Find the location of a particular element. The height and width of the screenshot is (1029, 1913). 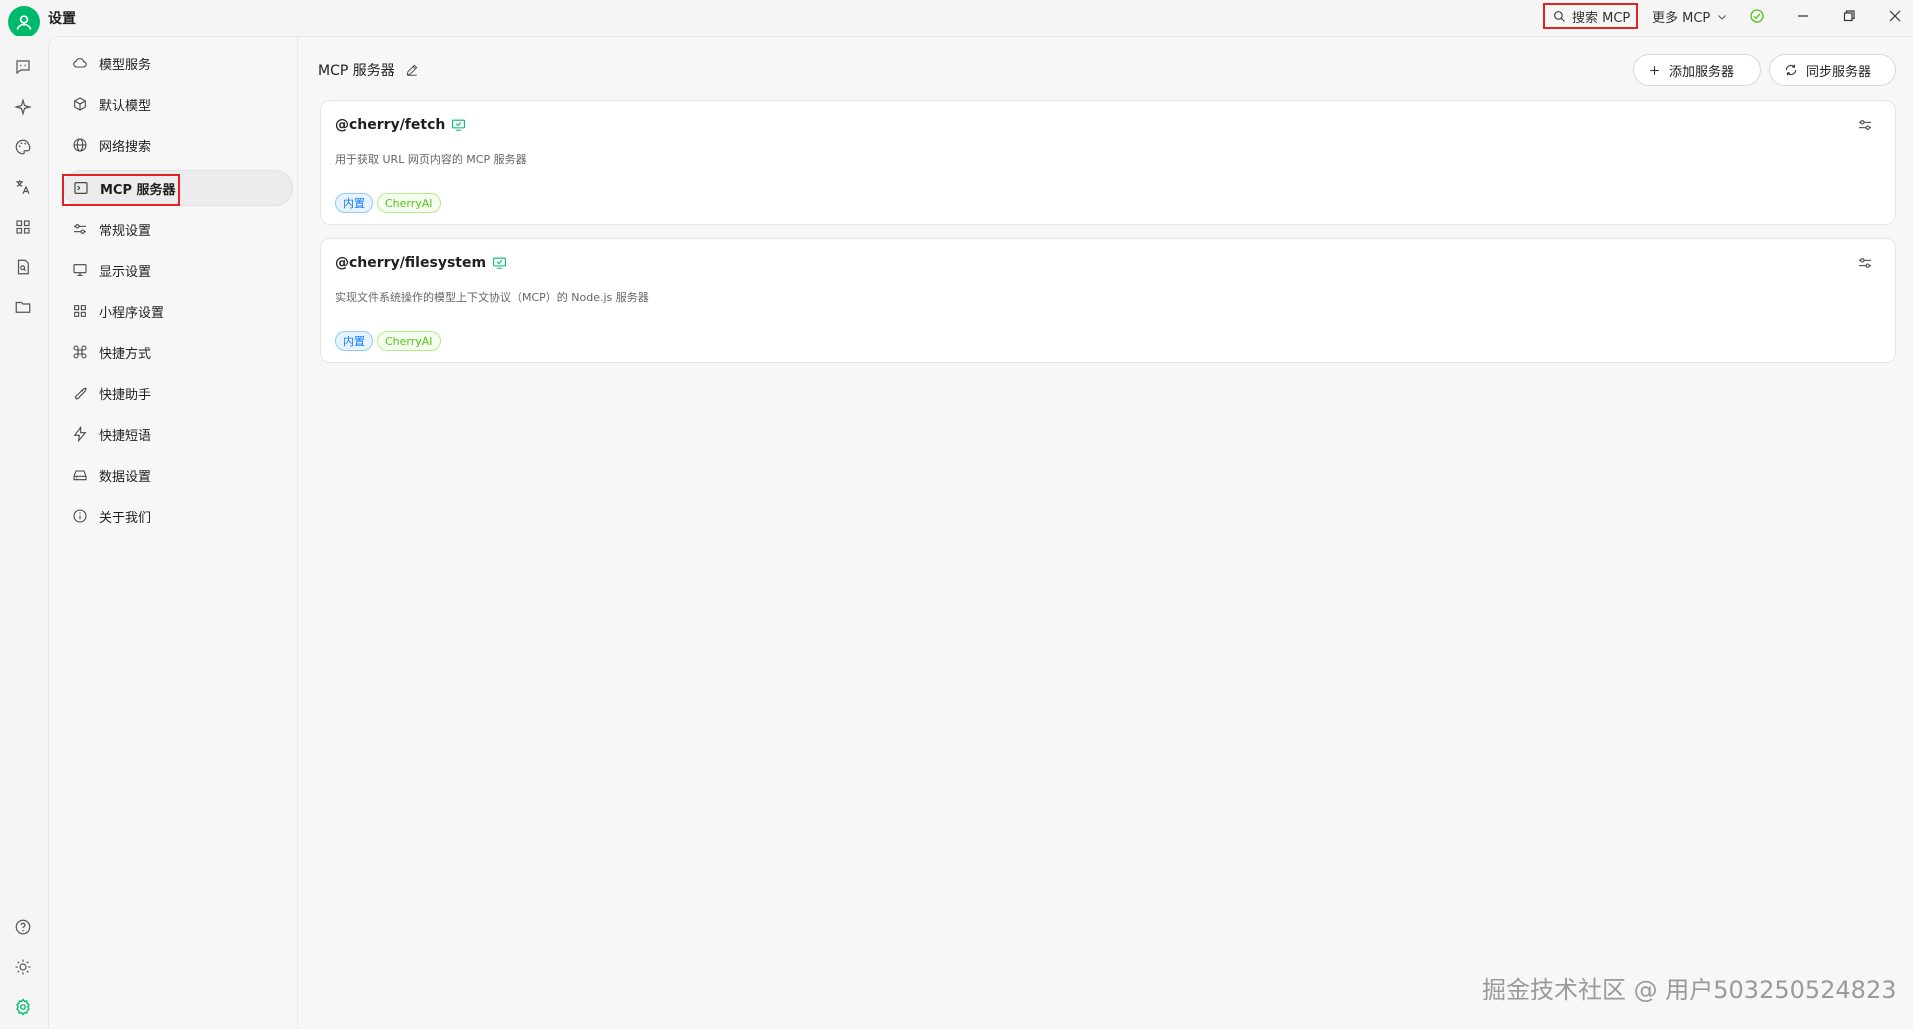

sidebar-item-display-settings: 显示设置 is located at coordinates (178, 270).